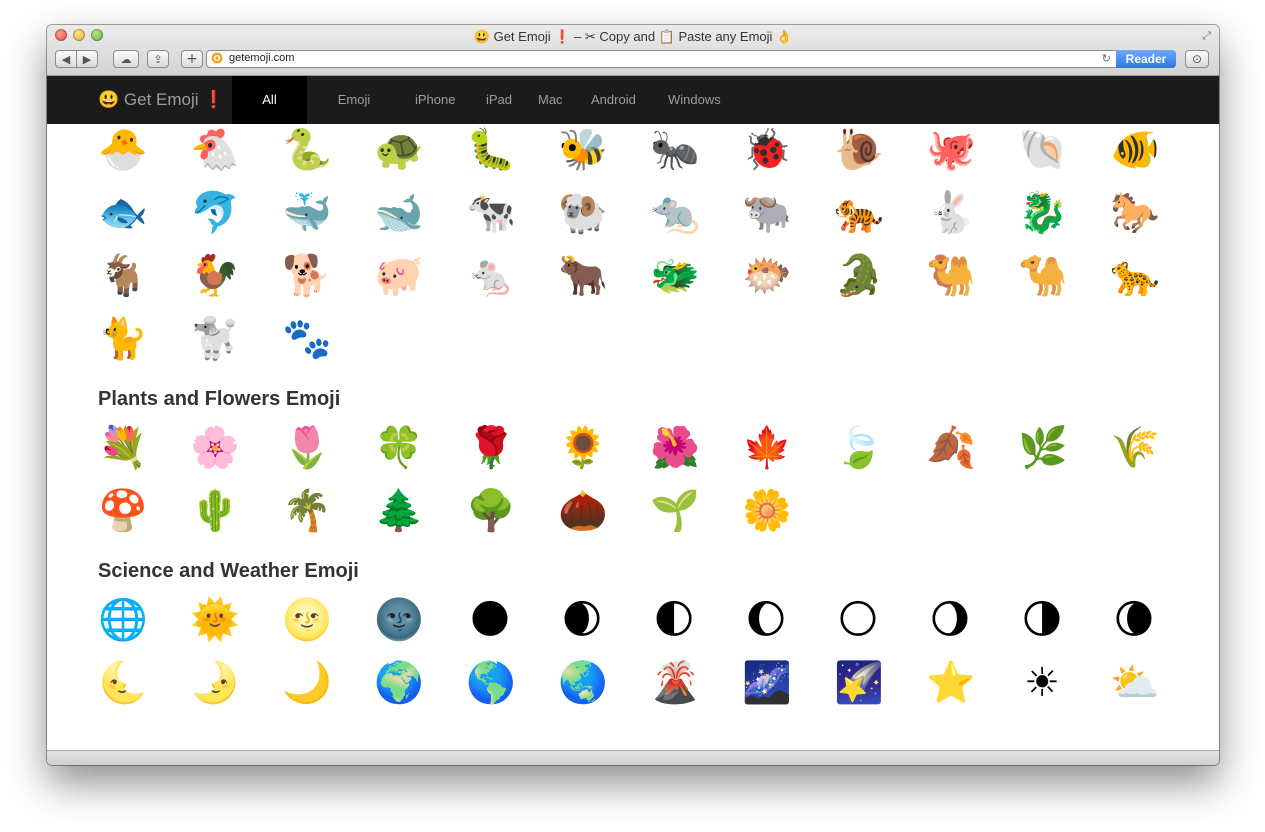 The width and height of the screenshot is (1265, 832). Describe the element at coordinates (583, 511) in the screenshot. I see `emoji-item: 🌰` at that location.